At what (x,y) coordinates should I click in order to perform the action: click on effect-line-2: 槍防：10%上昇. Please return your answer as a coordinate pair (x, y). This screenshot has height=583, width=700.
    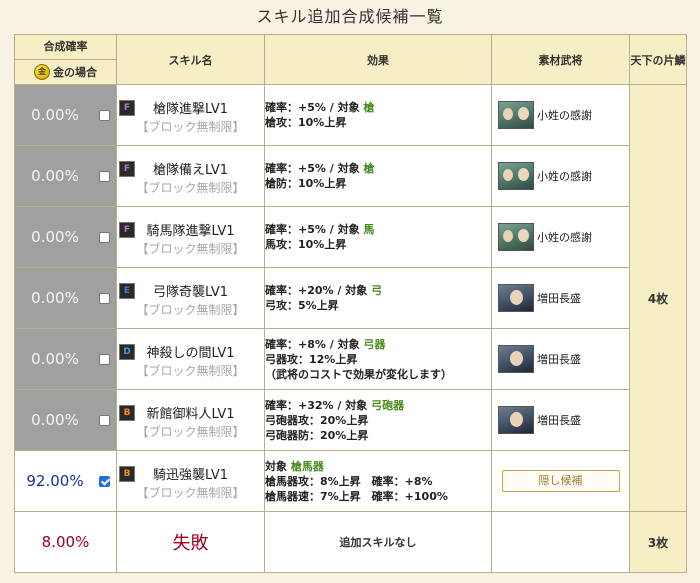
    Looking at the image, I should click on (306, 183).